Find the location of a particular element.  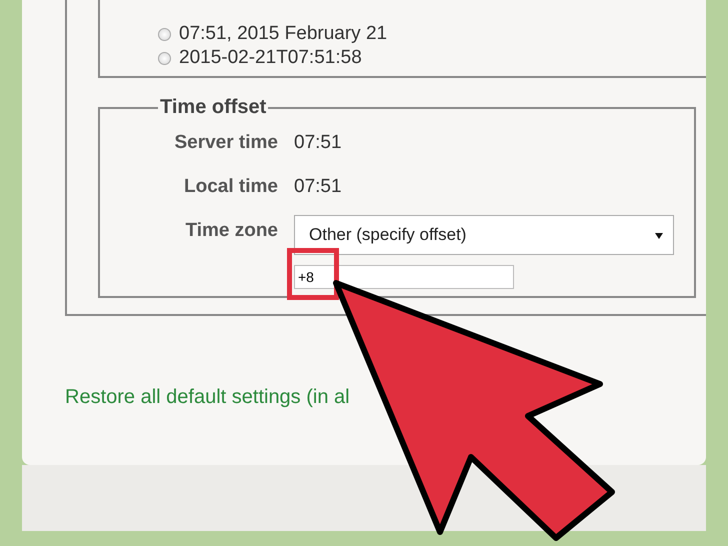

radio-label: 07:51, 2015 February 21 is located at coordinates (283, 34).